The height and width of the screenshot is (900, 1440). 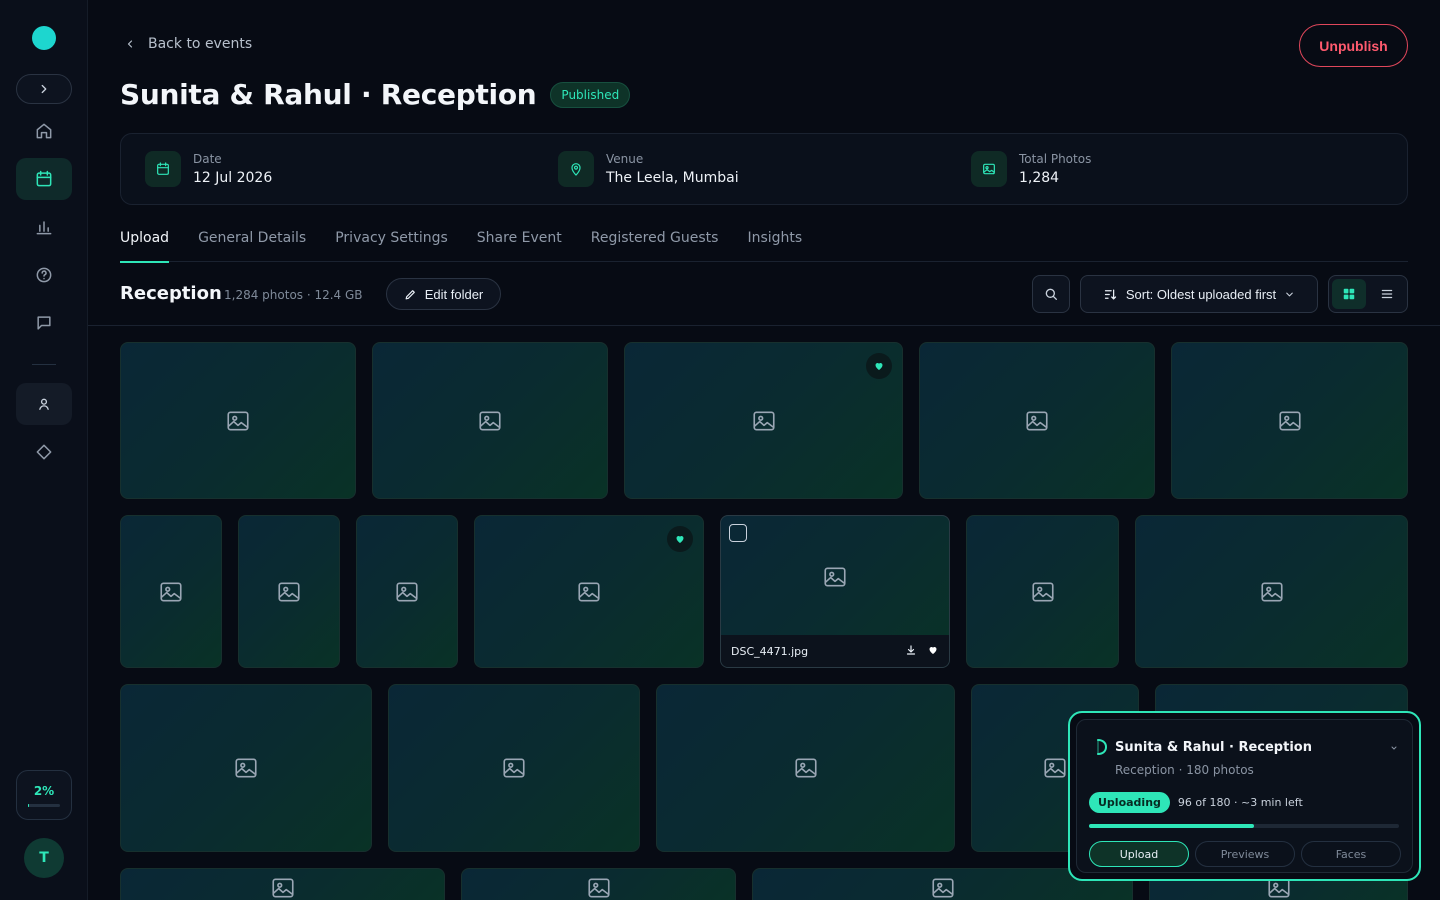 I want to click on back-to-events-link: Back to events, so click(x=188, y=44).